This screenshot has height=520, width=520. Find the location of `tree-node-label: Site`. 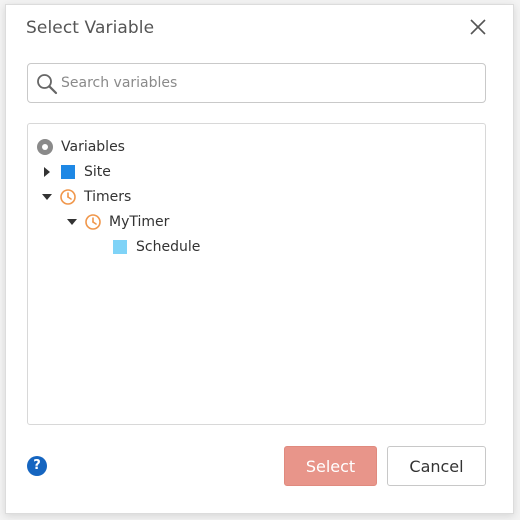

tree-node-label: Site is located at coordinates (97, 172).